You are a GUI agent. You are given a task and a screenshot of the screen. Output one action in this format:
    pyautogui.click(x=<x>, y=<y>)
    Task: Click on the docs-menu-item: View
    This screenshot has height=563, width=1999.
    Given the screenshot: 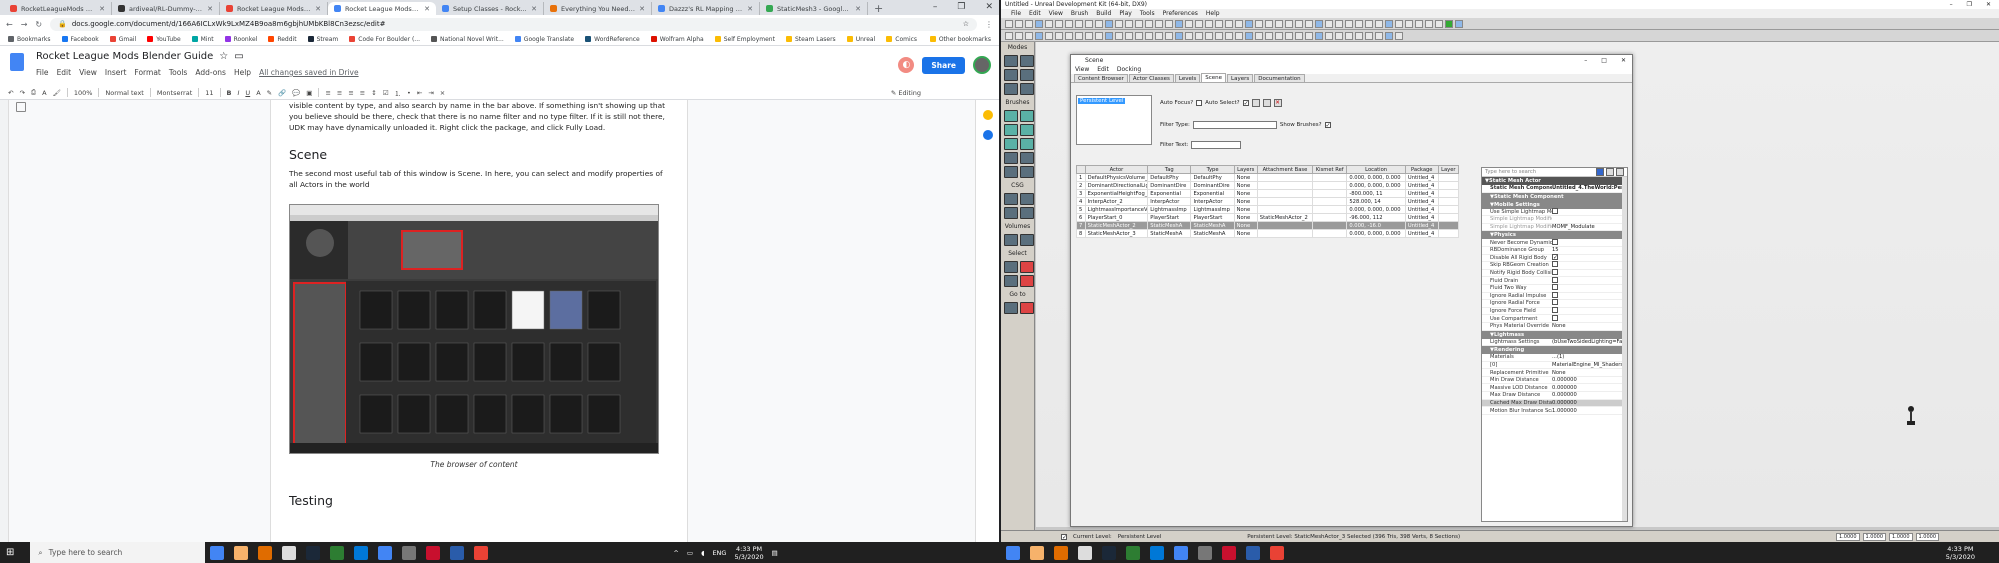 What is the action you would take?
    pyautogui.click(x=88, y=72)
    